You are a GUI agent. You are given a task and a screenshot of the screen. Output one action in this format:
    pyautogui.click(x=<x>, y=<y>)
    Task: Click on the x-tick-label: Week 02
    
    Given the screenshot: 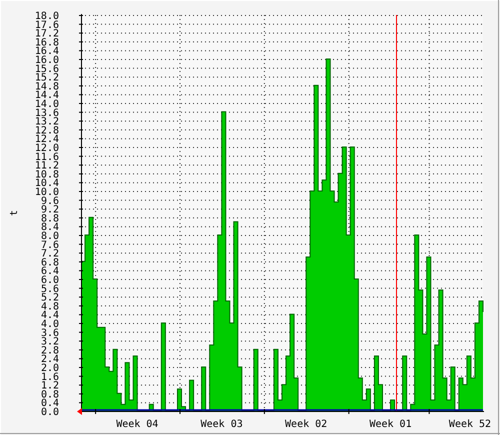 What is the action you would take?
    pyautogui.click(x=306, y=424)
    